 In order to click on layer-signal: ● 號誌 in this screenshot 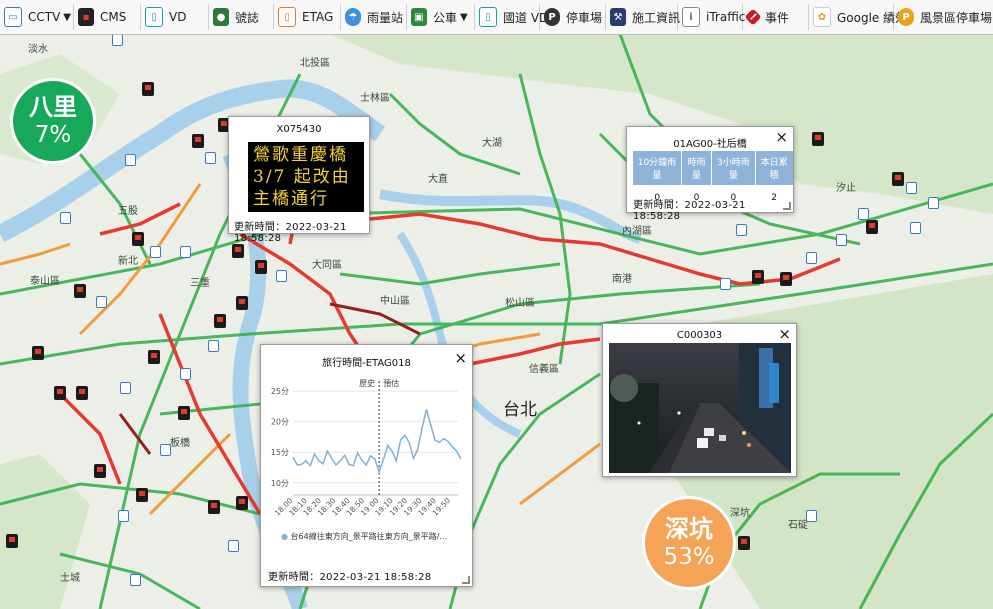, I will do `click(241, 17)`.